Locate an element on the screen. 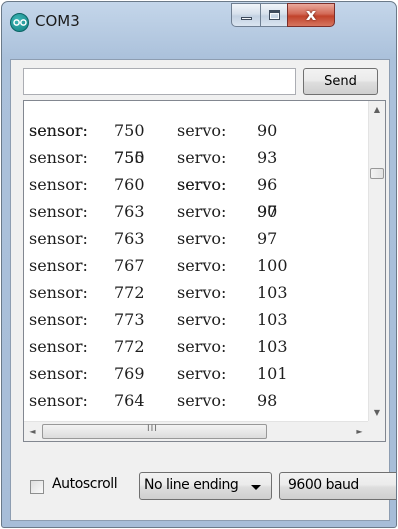 The width and height of the screenshot is (398, 529). maximize-icon is located at coordinates (274, 15).